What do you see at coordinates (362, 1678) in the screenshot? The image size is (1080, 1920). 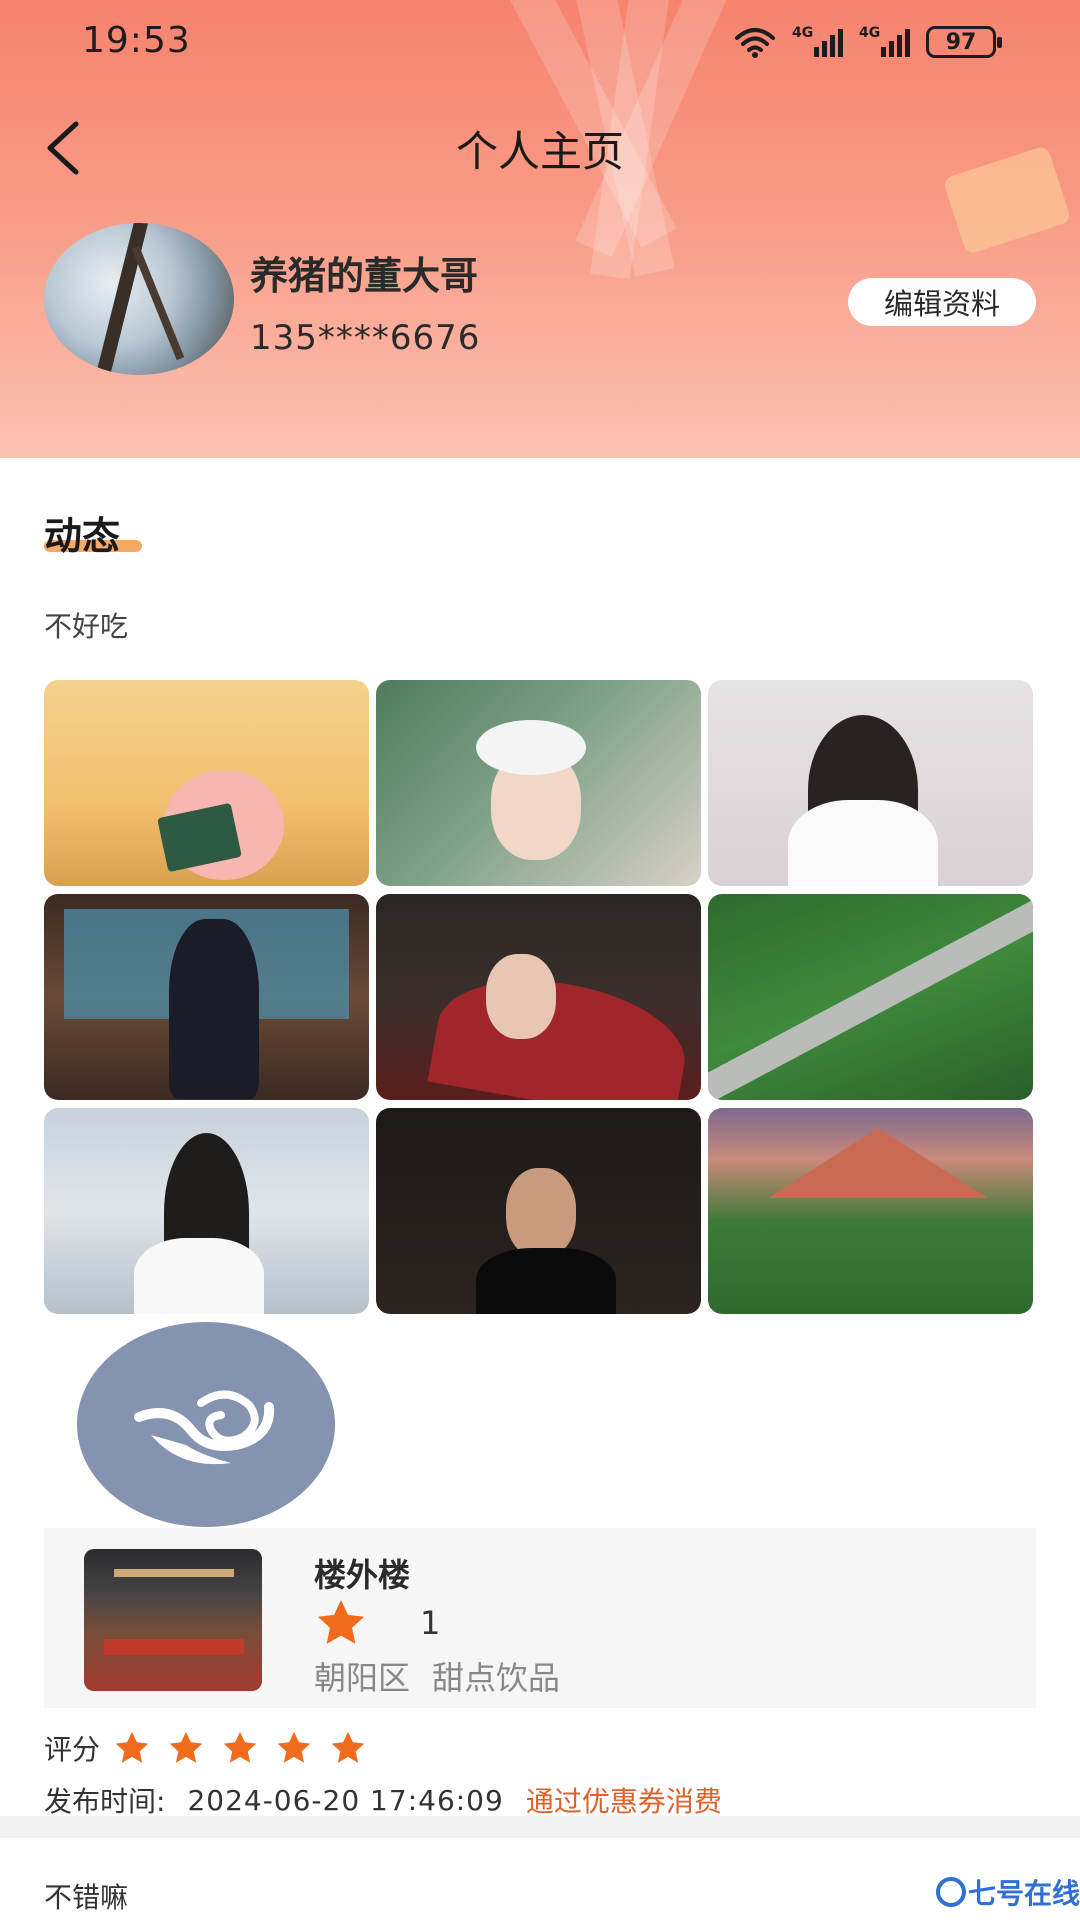 I see `shop-district: 朝阳区` at bounding box center [362, 1678].